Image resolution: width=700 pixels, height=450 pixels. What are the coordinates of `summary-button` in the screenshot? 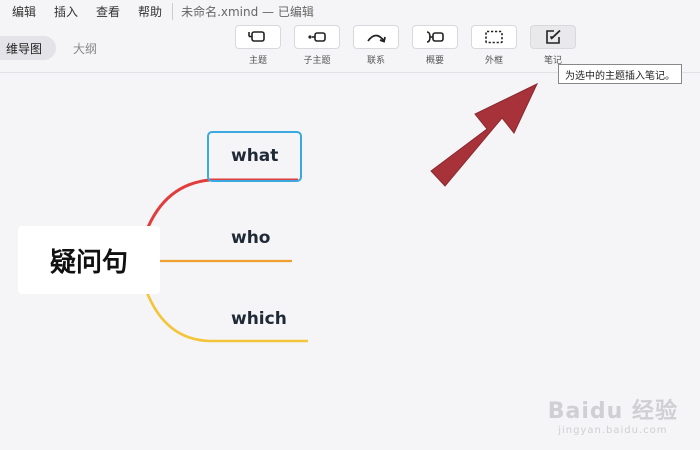 It's located at (435, 37).